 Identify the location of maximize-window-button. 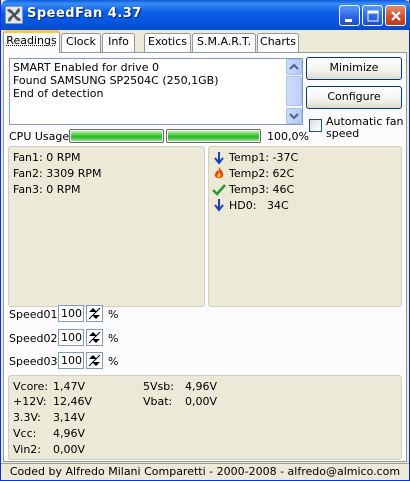
(372, 15).